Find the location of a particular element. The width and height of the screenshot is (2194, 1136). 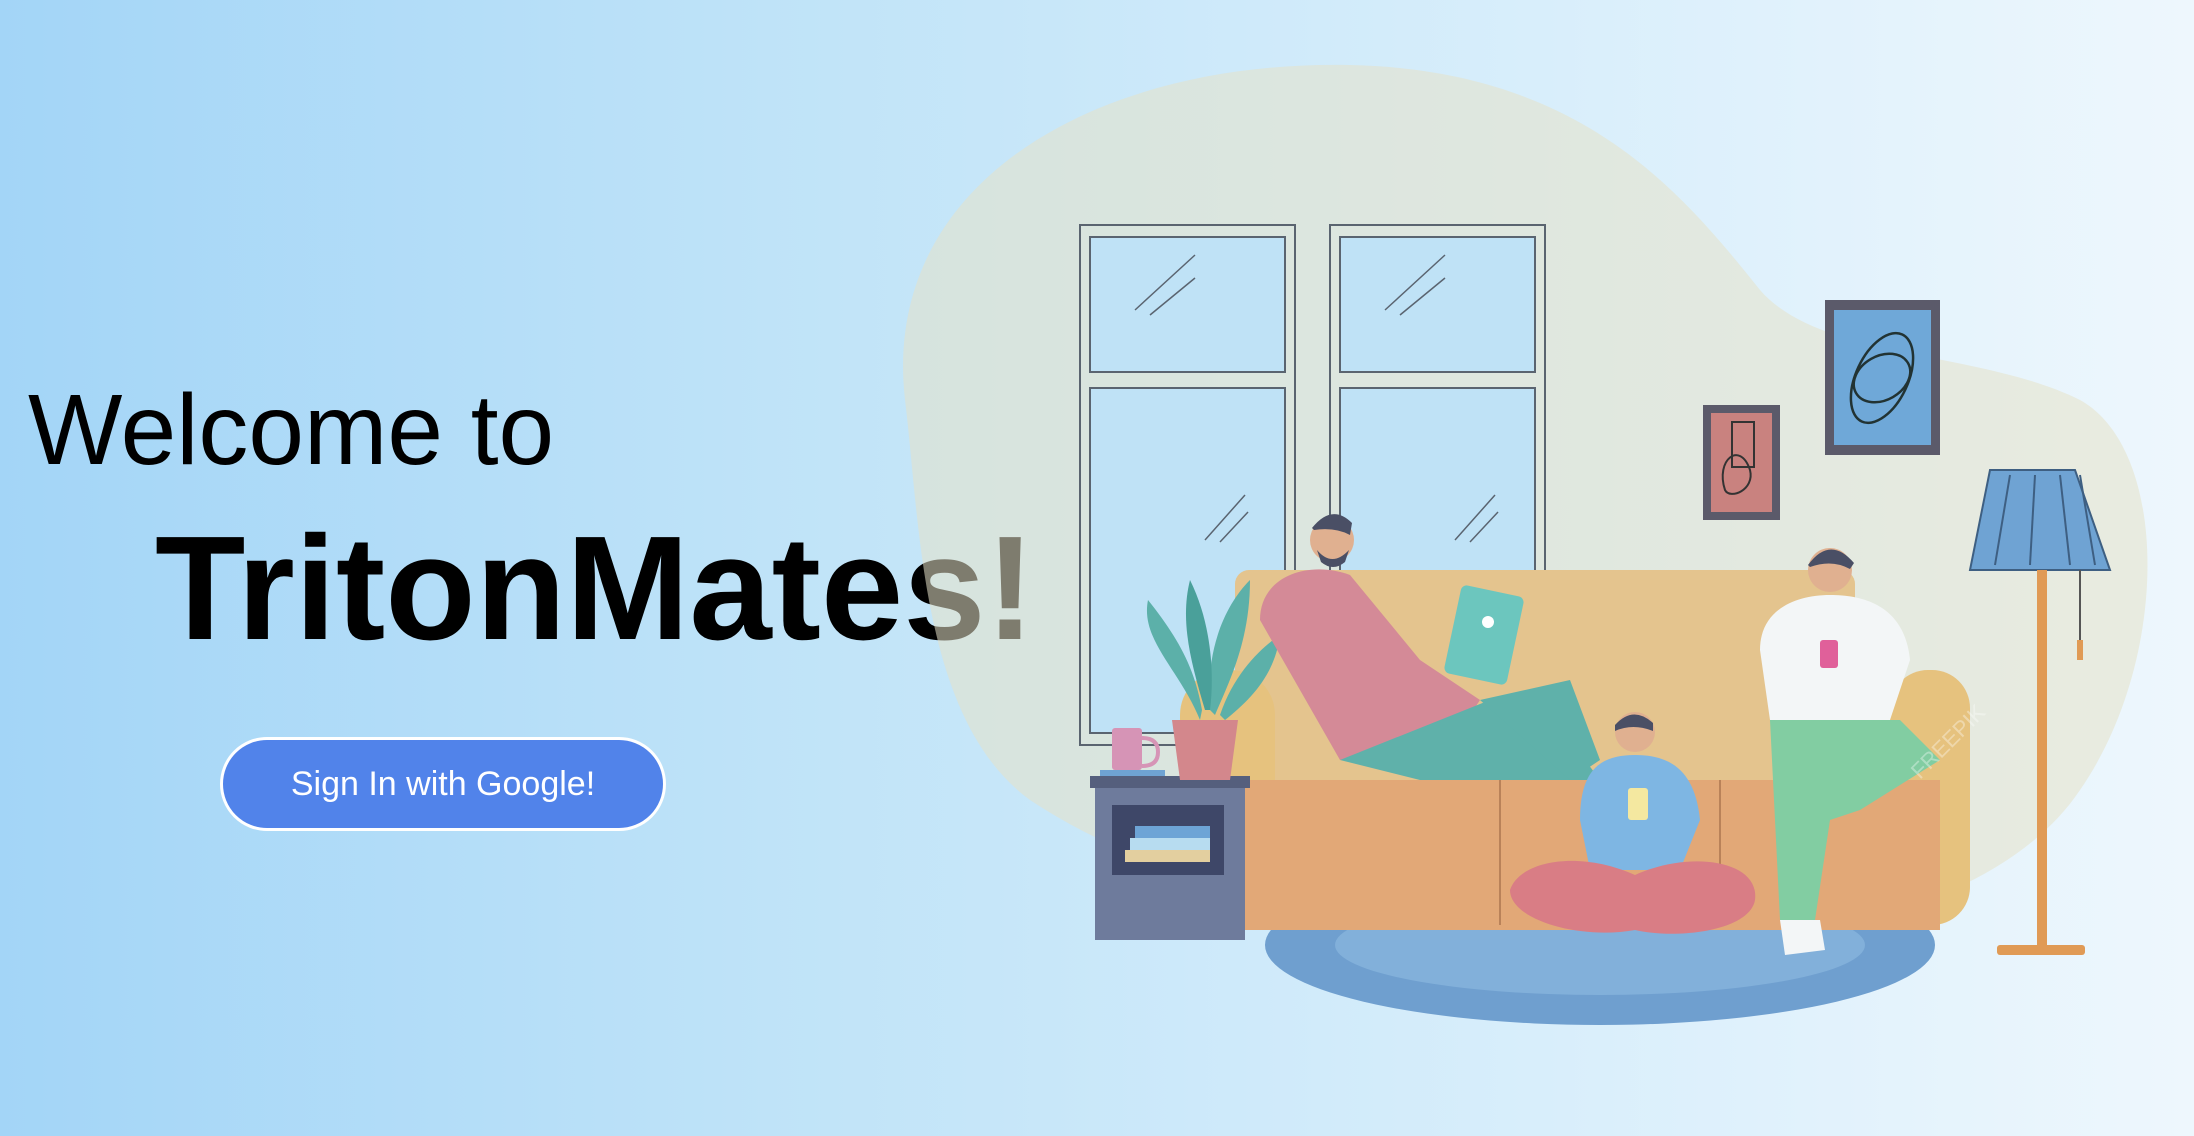

picture-frame-blue is located at coordinates (1882, 377).